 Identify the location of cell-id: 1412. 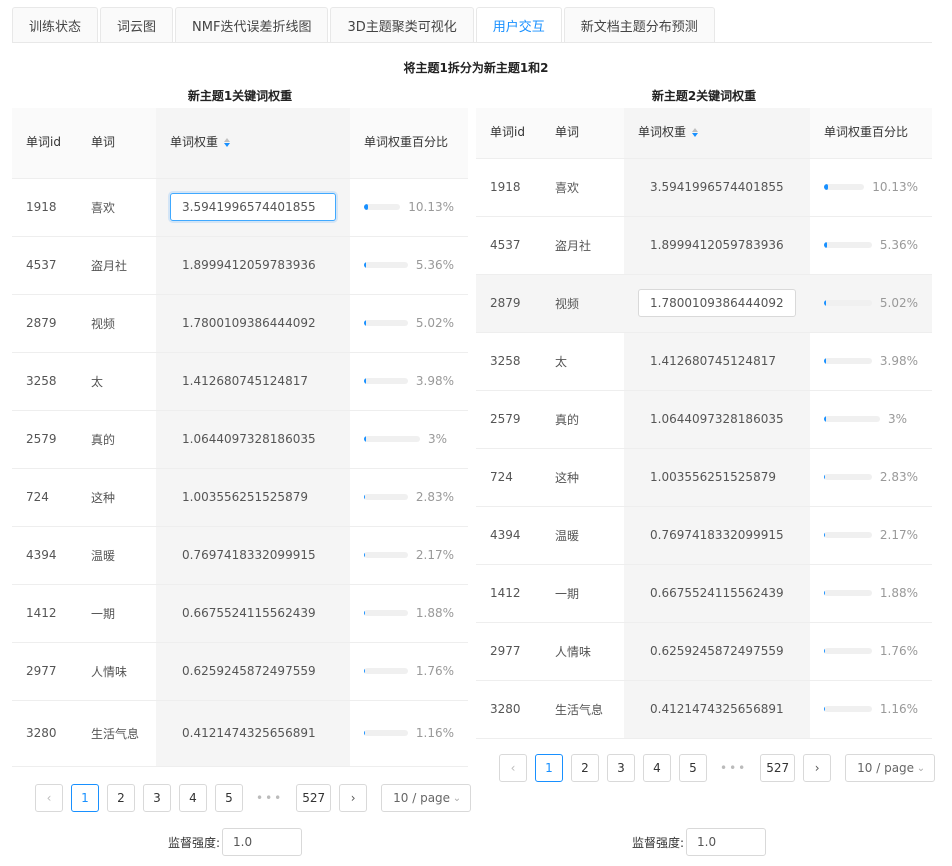
(44, 613).